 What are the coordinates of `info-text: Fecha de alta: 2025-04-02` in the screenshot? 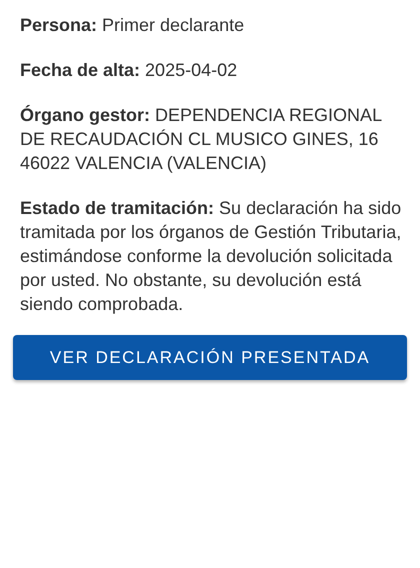 It's located at (129, 70).